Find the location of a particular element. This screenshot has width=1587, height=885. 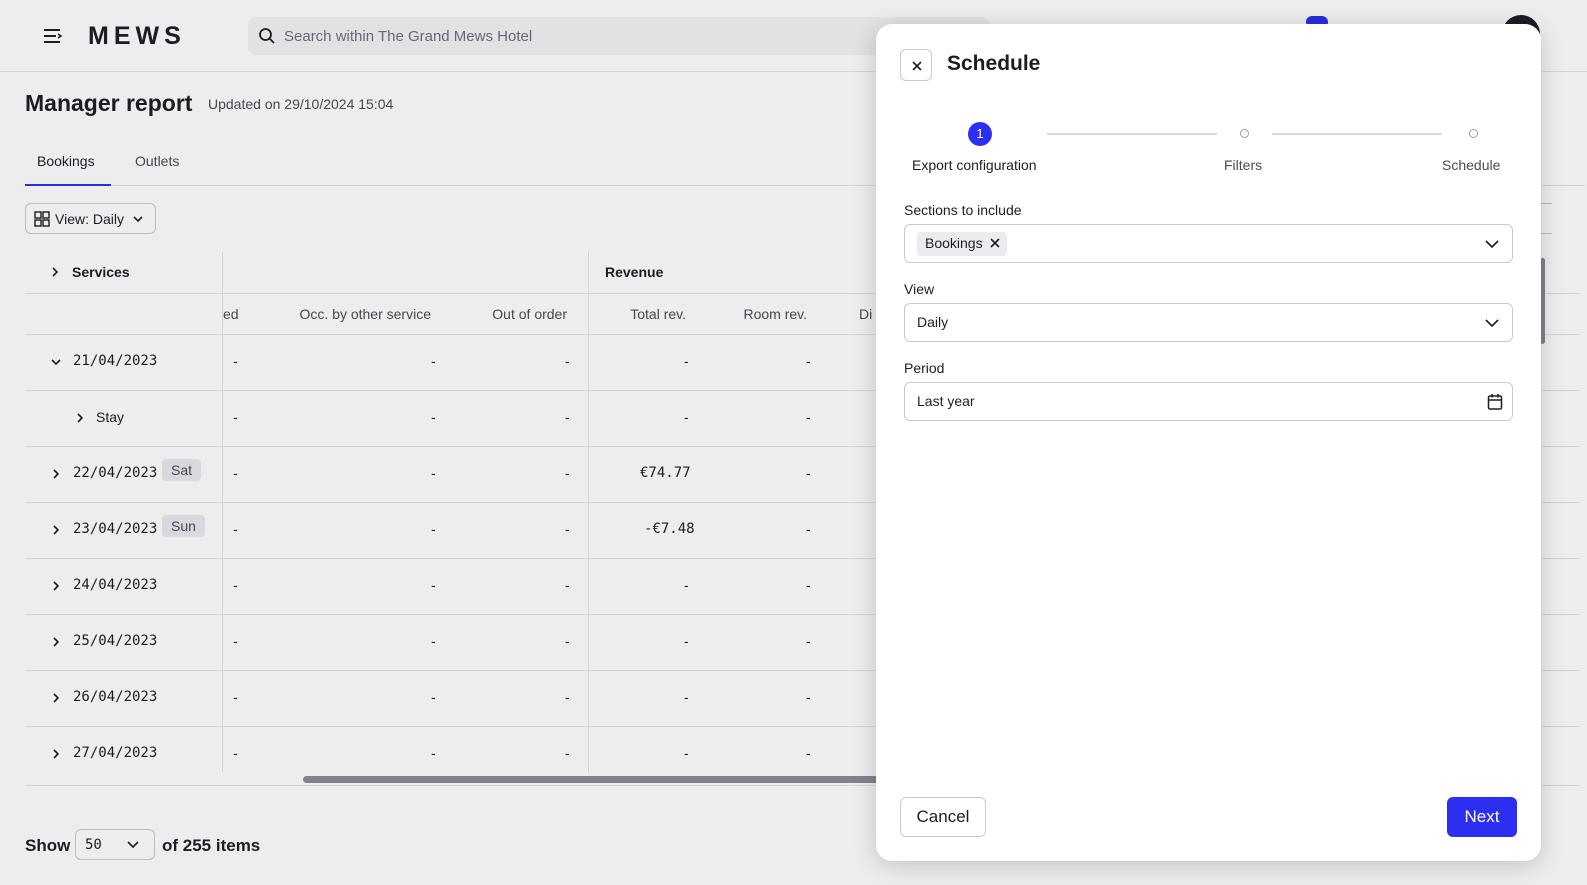

sections-select: Bookings is located at coordinates (1208, 243).